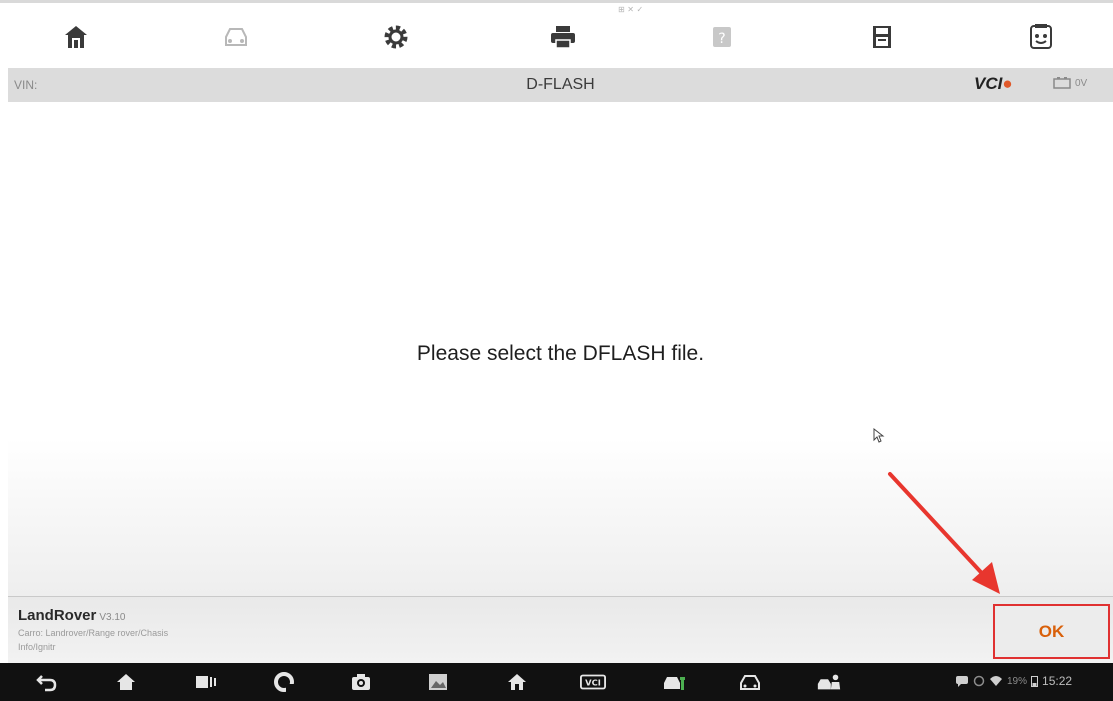  What do you see at coordinates (236, 37) in the screenshot?
I see `vehicle-icon` at bounding box center [236, 37].